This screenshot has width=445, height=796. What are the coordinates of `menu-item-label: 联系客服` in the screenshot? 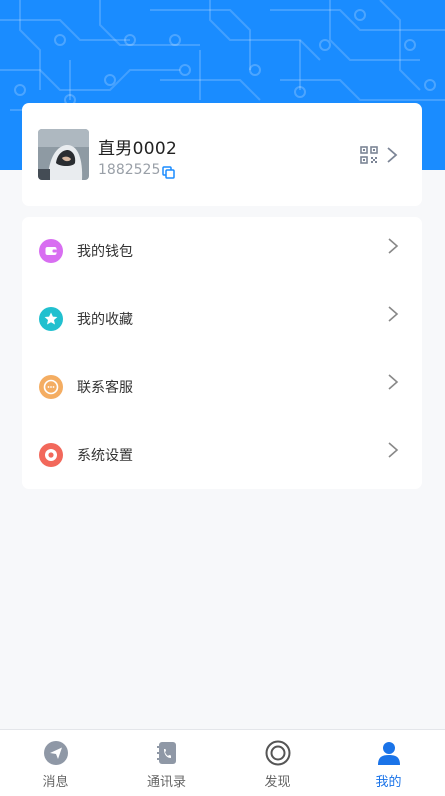 It's located at (105, 388).